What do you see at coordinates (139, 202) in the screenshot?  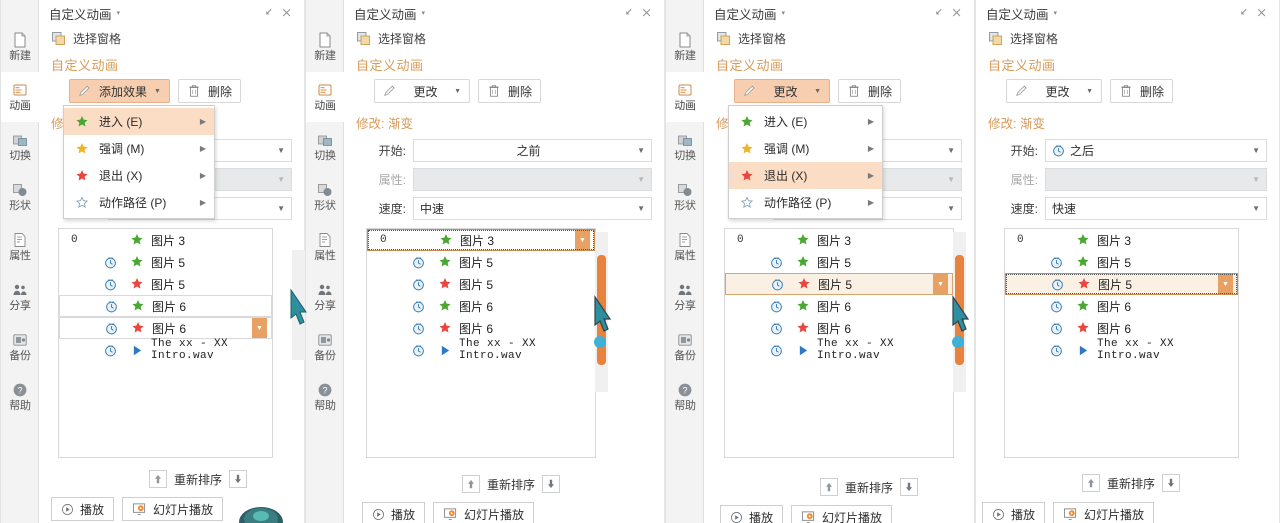 I see `menu-item-3: 动作路径 (P) ▶` at bounding box center [139, 202].